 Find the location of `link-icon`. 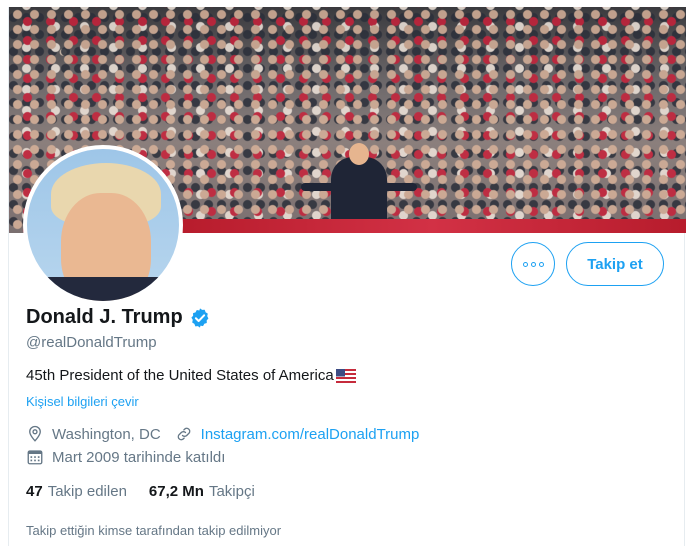

link-icon is located at coordinates (183, 434).